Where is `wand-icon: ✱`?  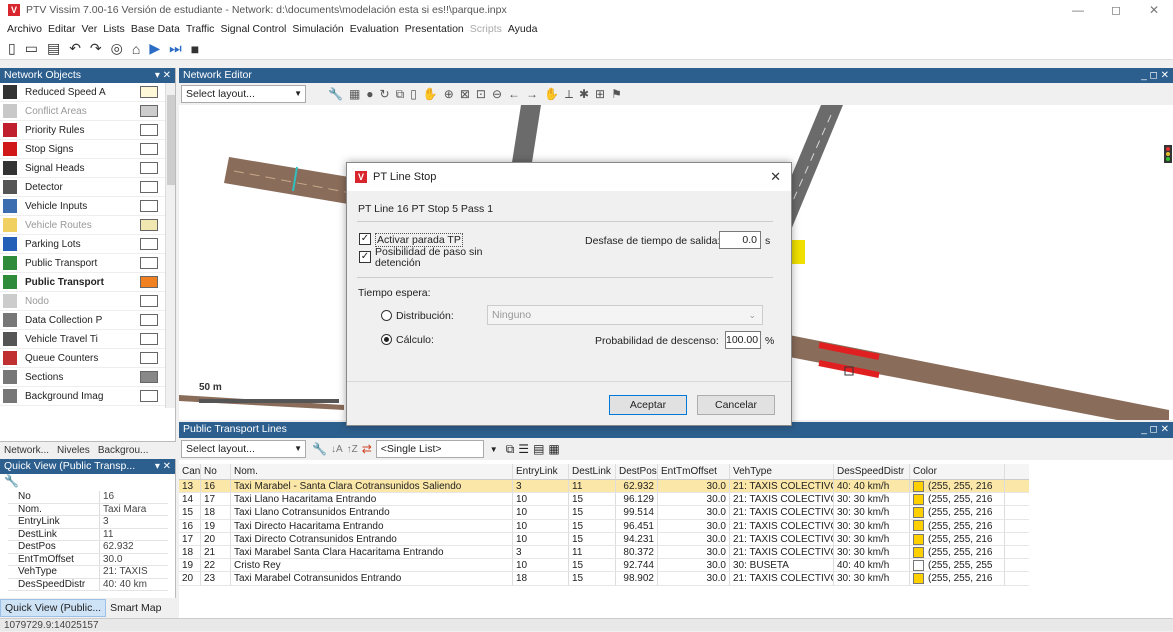
wand-icon: ✱ is located at coordinates (584, 94).